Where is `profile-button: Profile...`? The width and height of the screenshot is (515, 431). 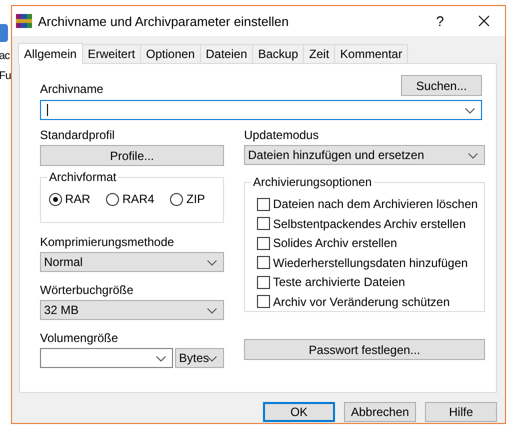 profile-button: Profile... is located at coordinates (132, 155).